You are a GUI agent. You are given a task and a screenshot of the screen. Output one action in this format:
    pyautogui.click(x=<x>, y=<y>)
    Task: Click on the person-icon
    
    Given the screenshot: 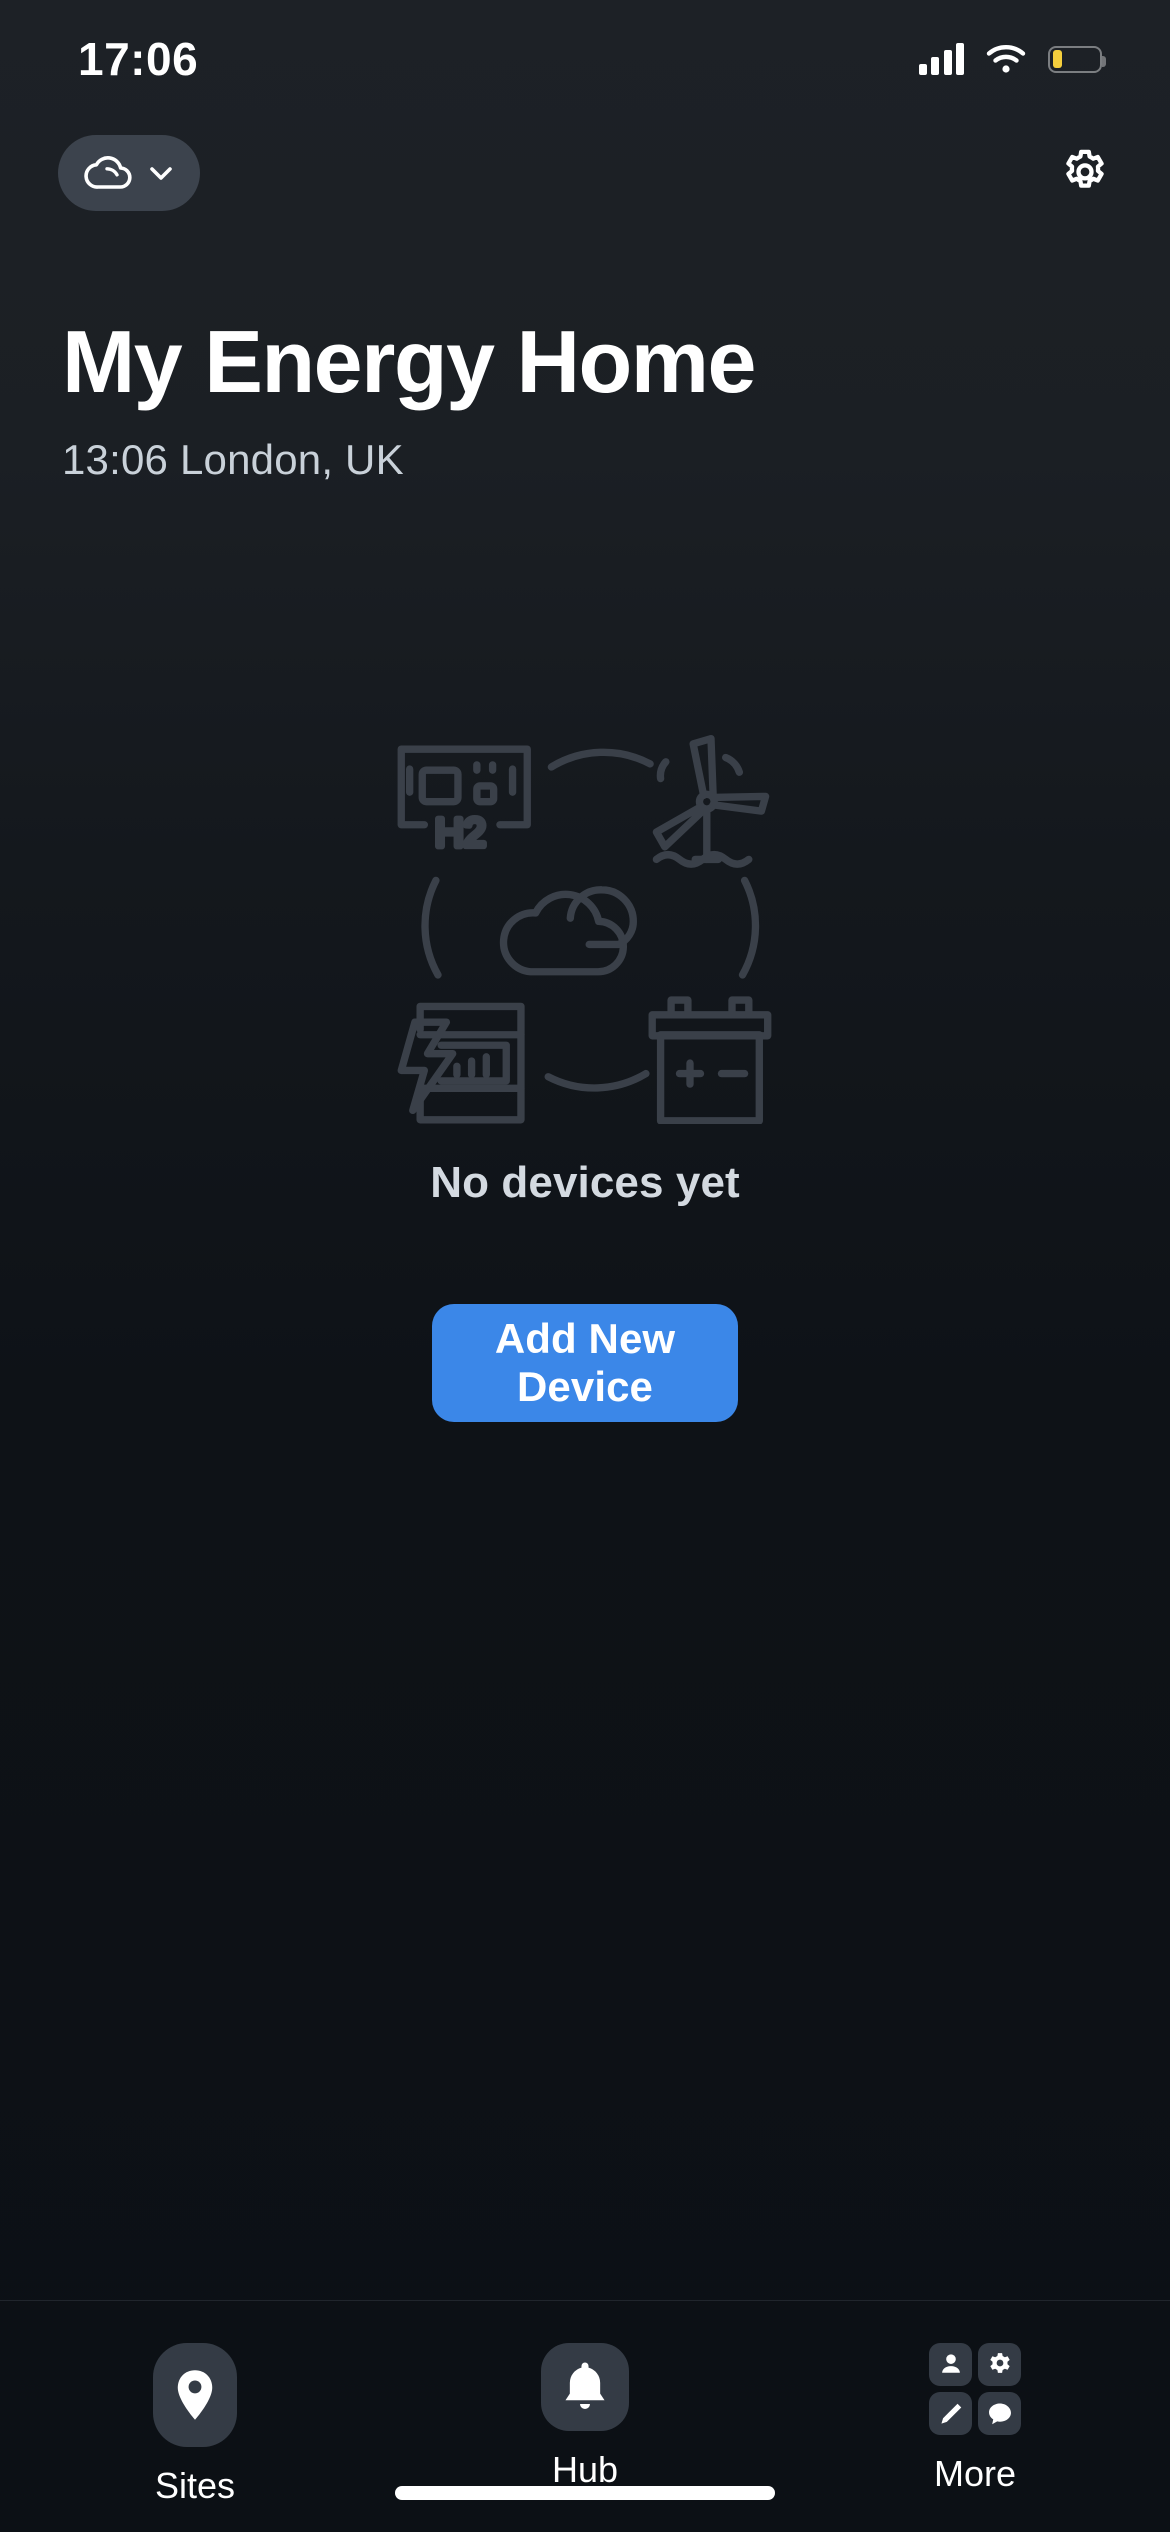 What is the action you would take?
    pyautogui.click(x=950, y=2363)
    